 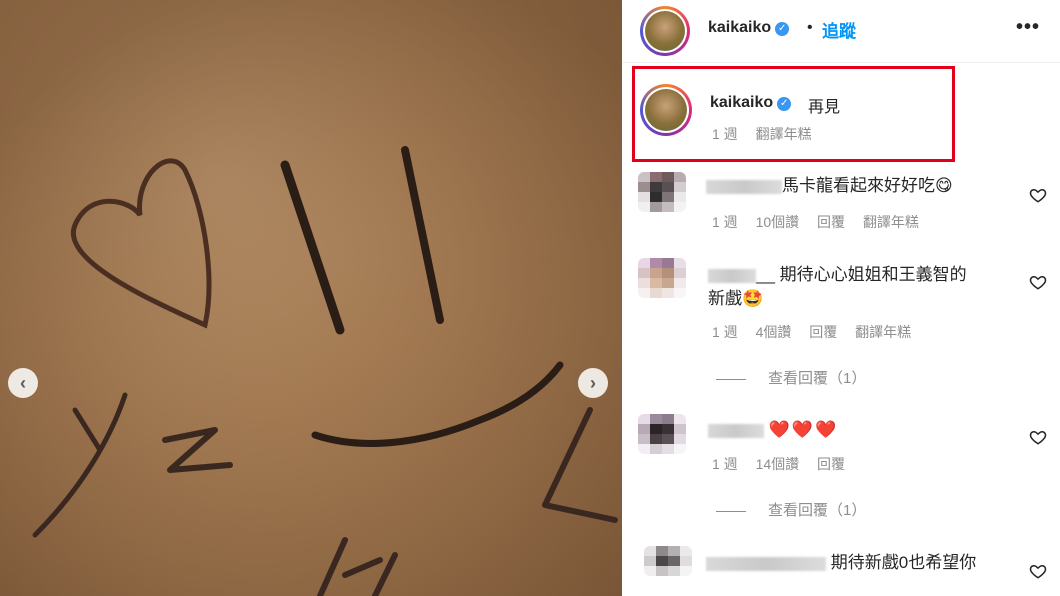 I want to click on comment-meta: 1 週 10個讚 回覆 翻譯年糕, so click(x=815, y=222).